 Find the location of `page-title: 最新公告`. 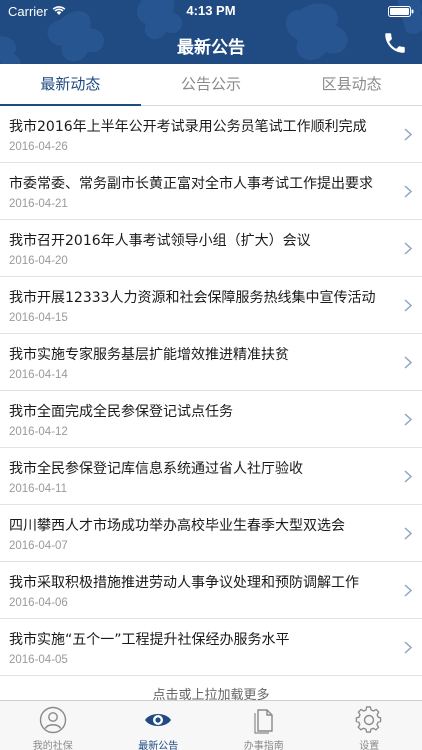

page-title: 最新公告 is located at coordinates (211, 48).